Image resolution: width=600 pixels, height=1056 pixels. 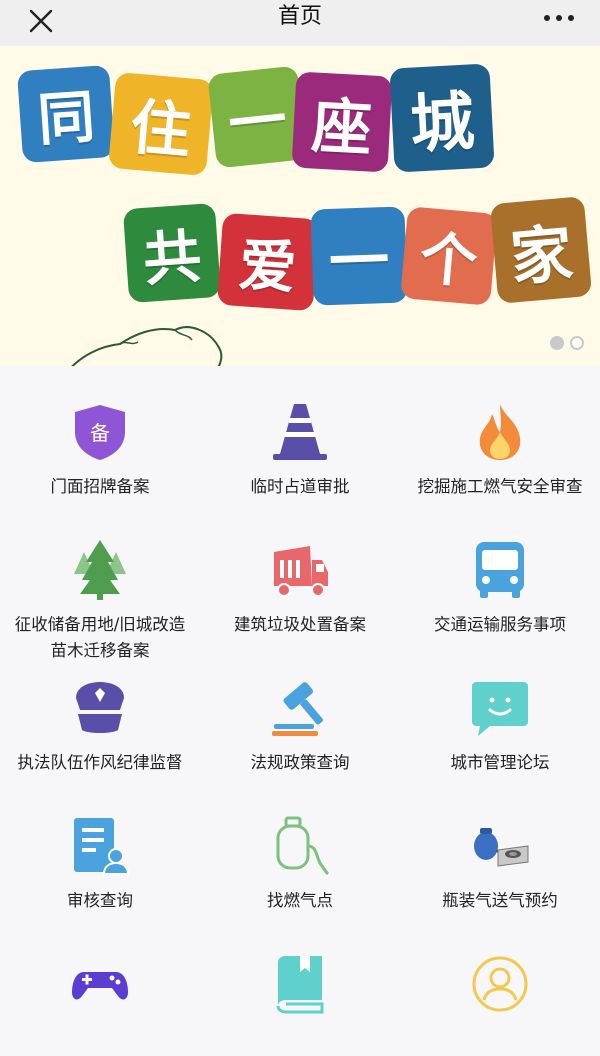 I want to click on map-outline-decoration, so click(x=147, y=346).